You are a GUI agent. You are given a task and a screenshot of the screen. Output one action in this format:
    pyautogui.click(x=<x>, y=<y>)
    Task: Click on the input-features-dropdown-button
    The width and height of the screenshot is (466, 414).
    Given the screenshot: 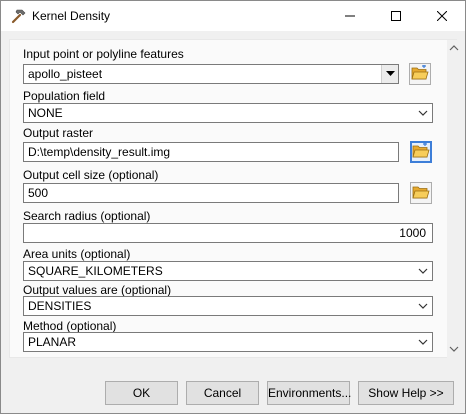 What is the action you would take?
    pyautogui.click(x=389, y=74)
    